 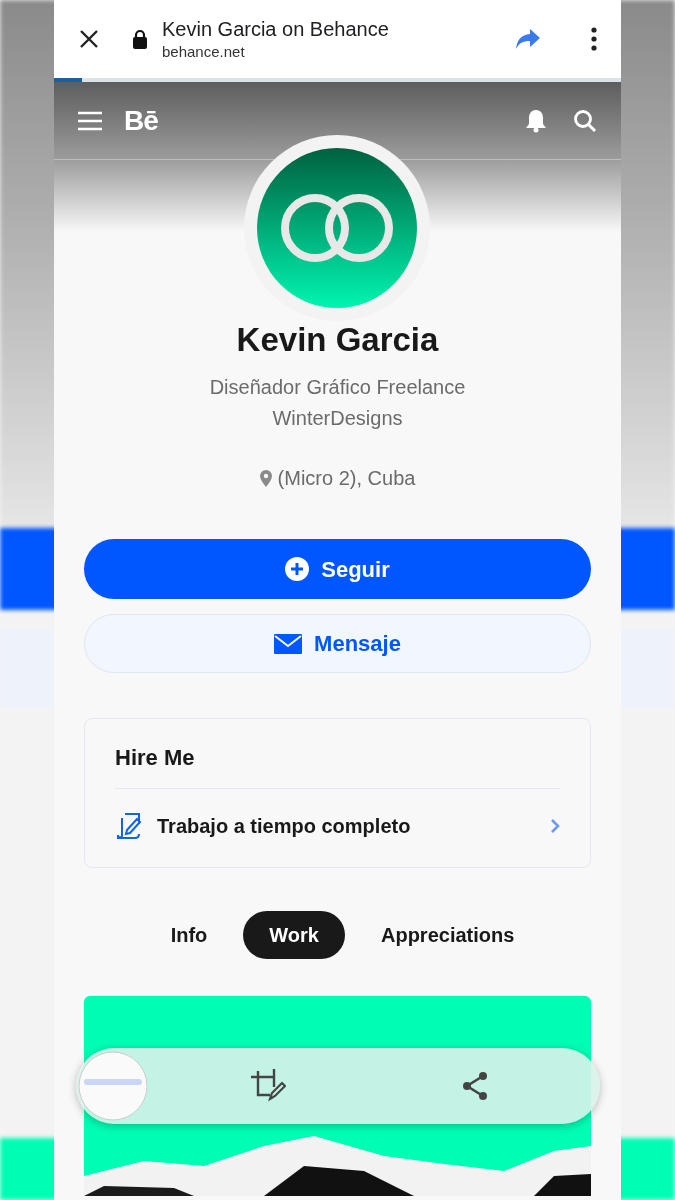 What do you see at coordinates (337, 418) in the screenshot?
I see `headline-text: WinterDesigns` at bounding box center [337, 418].